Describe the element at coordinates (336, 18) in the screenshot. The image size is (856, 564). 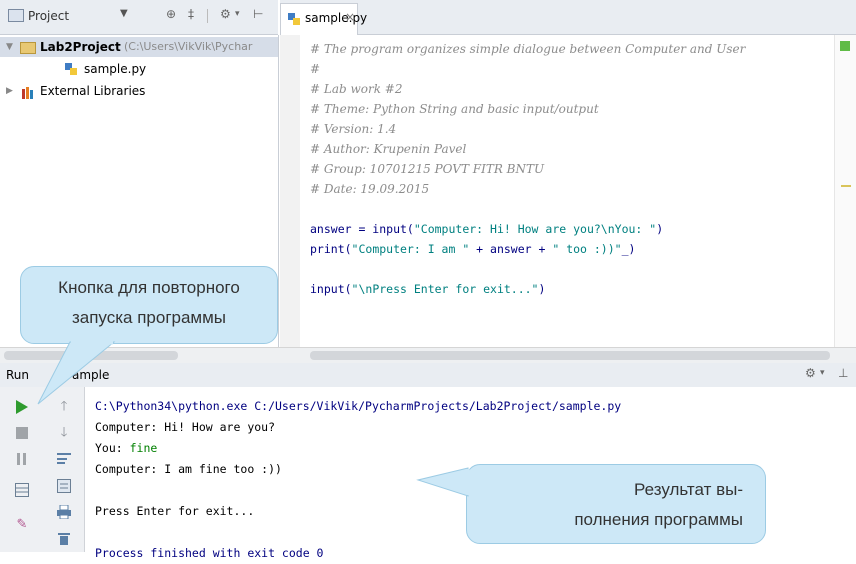
I see `tab-label: sample.py` at that location.